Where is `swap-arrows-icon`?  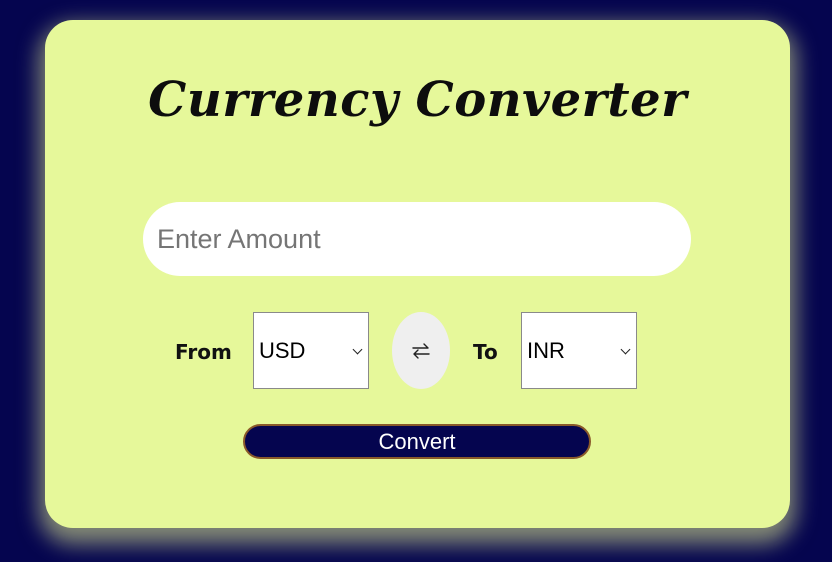 swap-arrows-icon is located at coordinates (421, 350).